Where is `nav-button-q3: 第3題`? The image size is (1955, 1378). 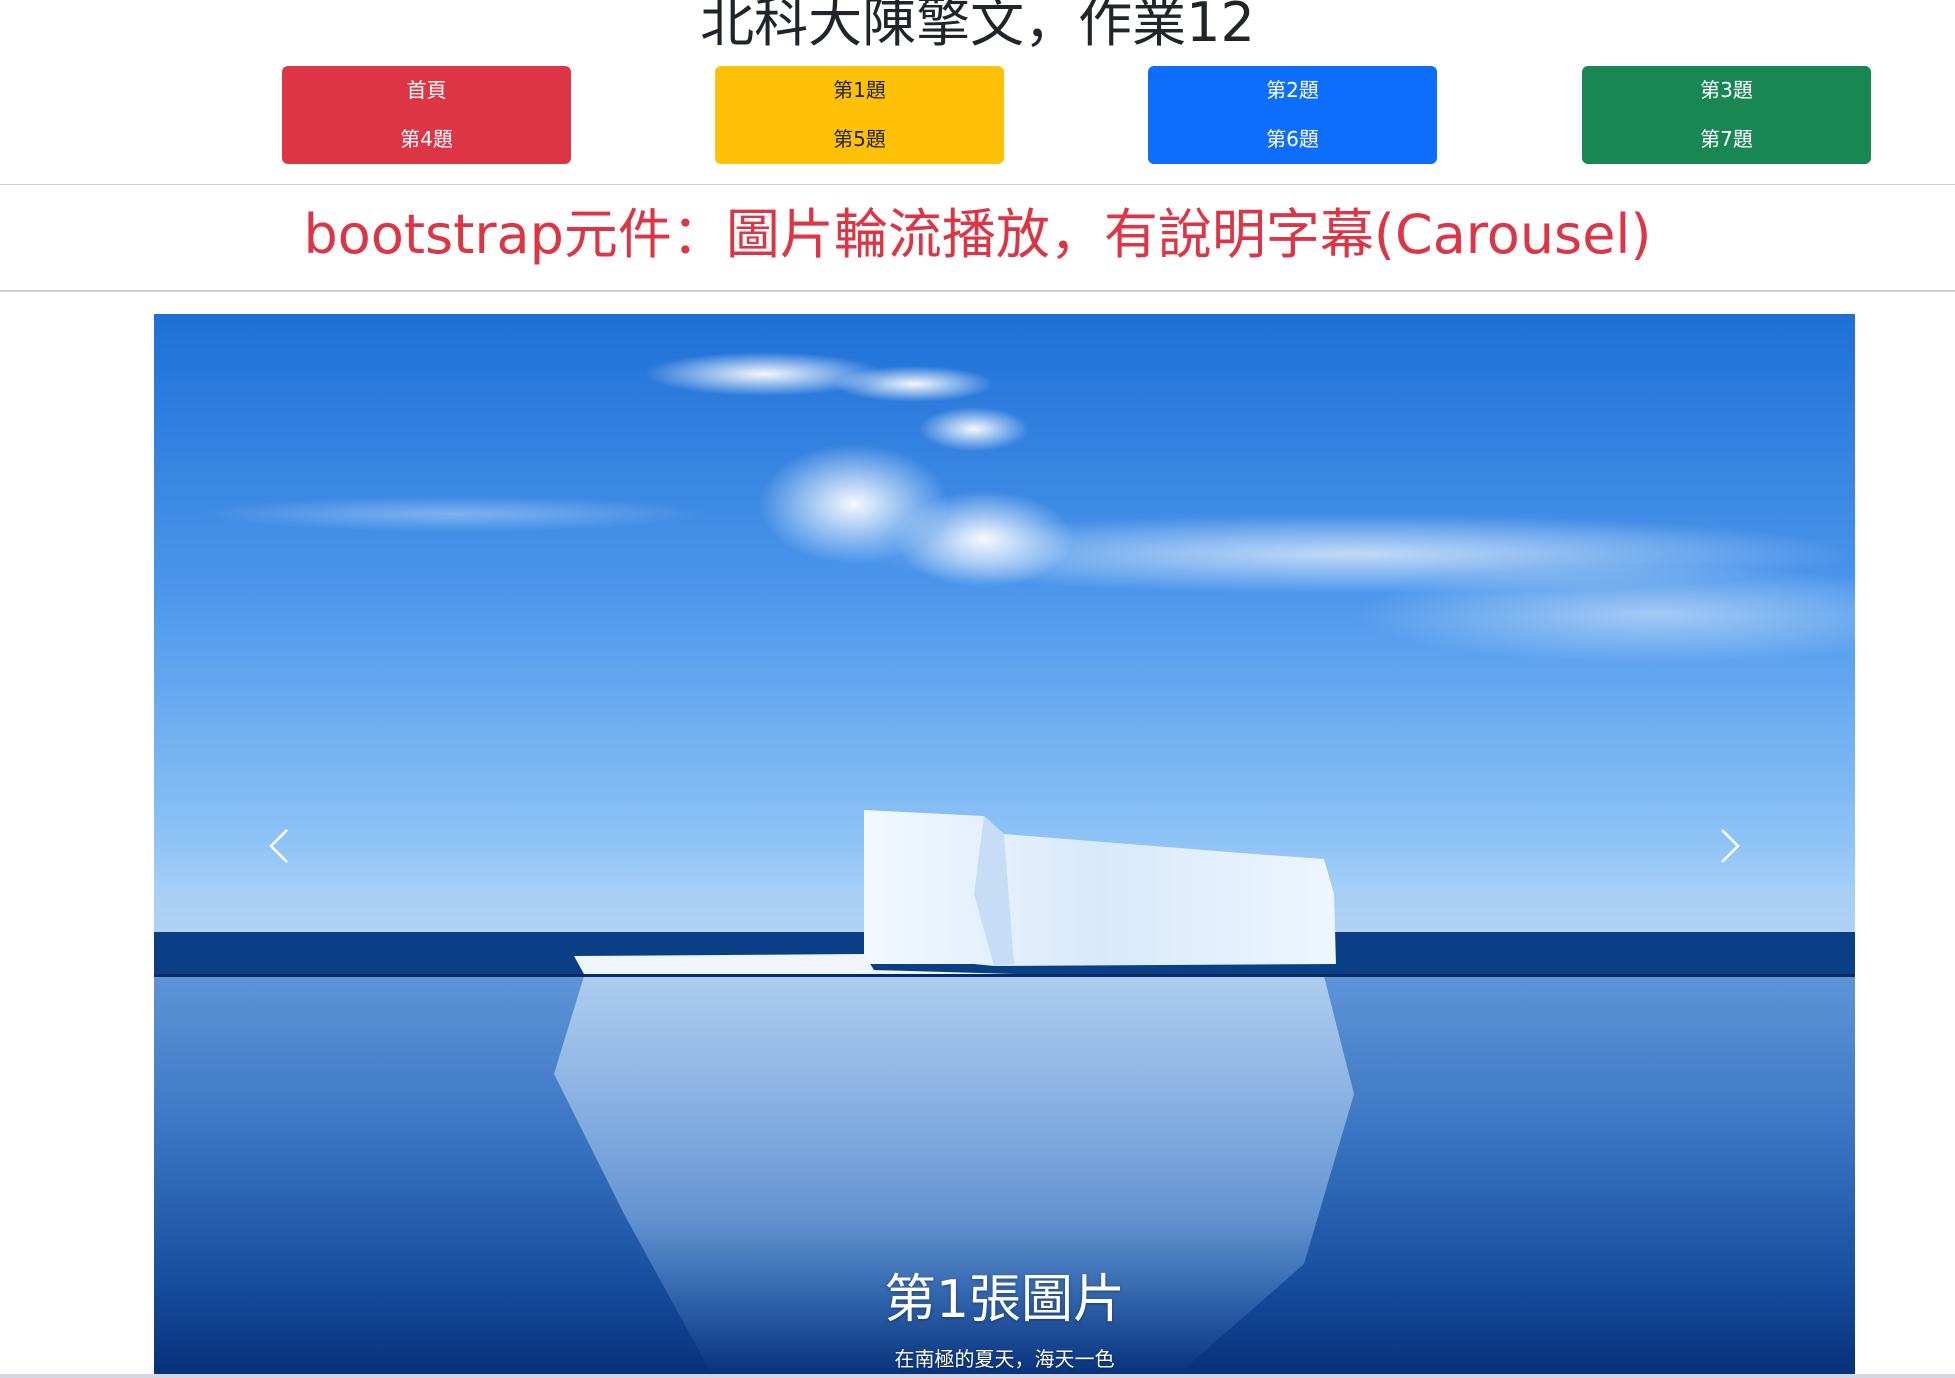 nav-button-q3: 第3題 is located at coordinates (1726, 90).